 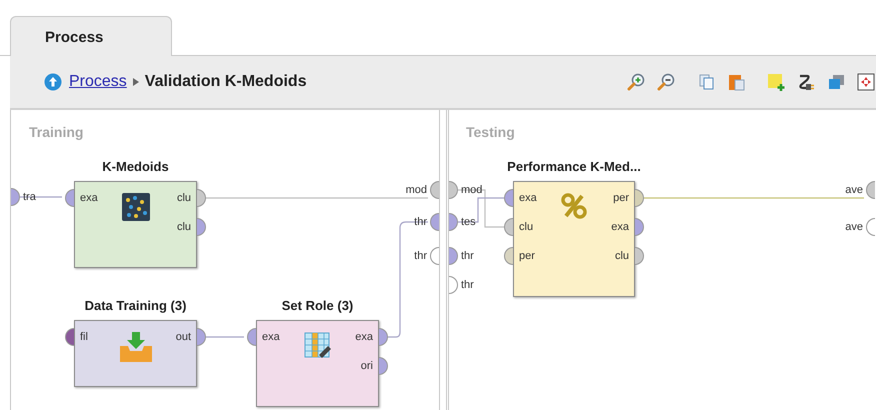 I want to click on breadcrumb-link: Process, so click(x=98, y=82).